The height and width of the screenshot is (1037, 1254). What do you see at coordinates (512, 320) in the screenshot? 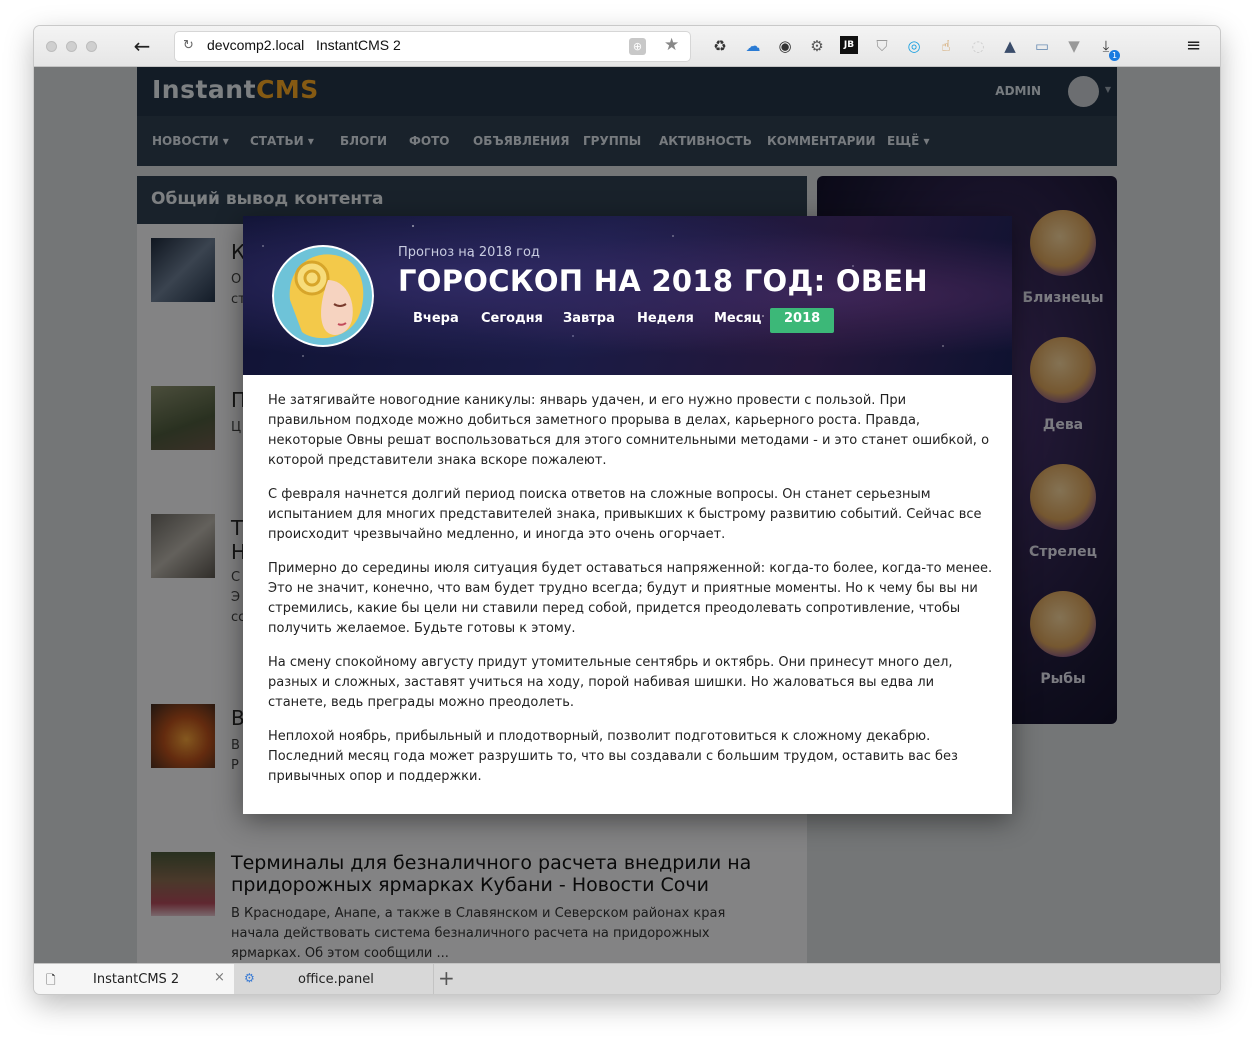
I see `tab-today: Сегодня` at bounding box center [512, 320].